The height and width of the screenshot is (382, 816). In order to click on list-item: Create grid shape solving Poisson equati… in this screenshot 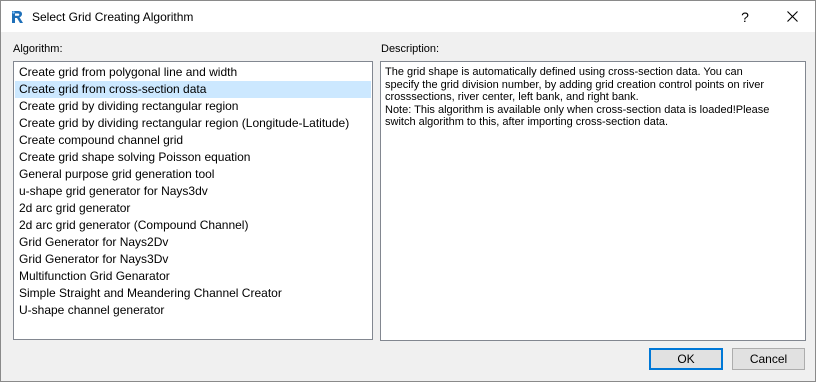, I will do `click(193, 157)`.